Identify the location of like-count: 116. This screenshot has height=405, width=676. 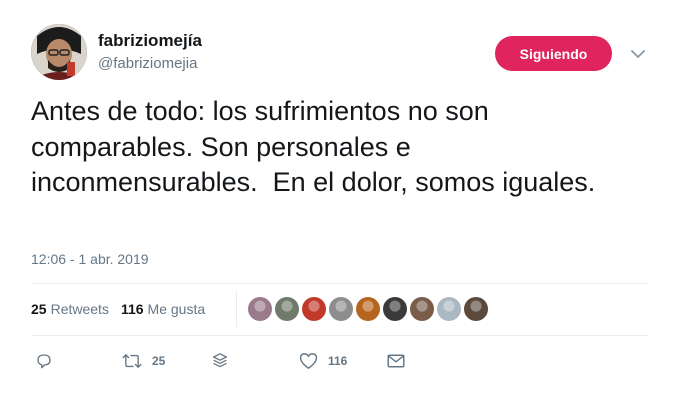
(338, 361).